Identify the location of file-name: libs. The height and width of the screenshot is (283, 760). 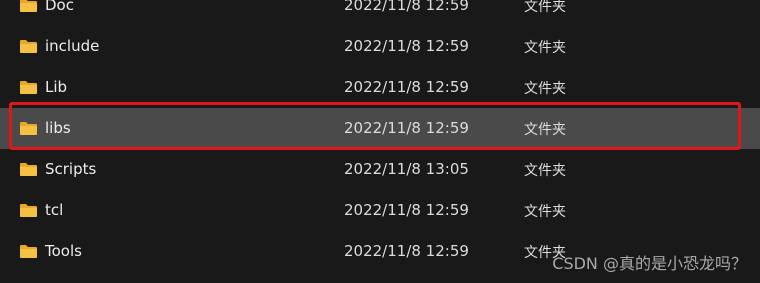
(58, 128).